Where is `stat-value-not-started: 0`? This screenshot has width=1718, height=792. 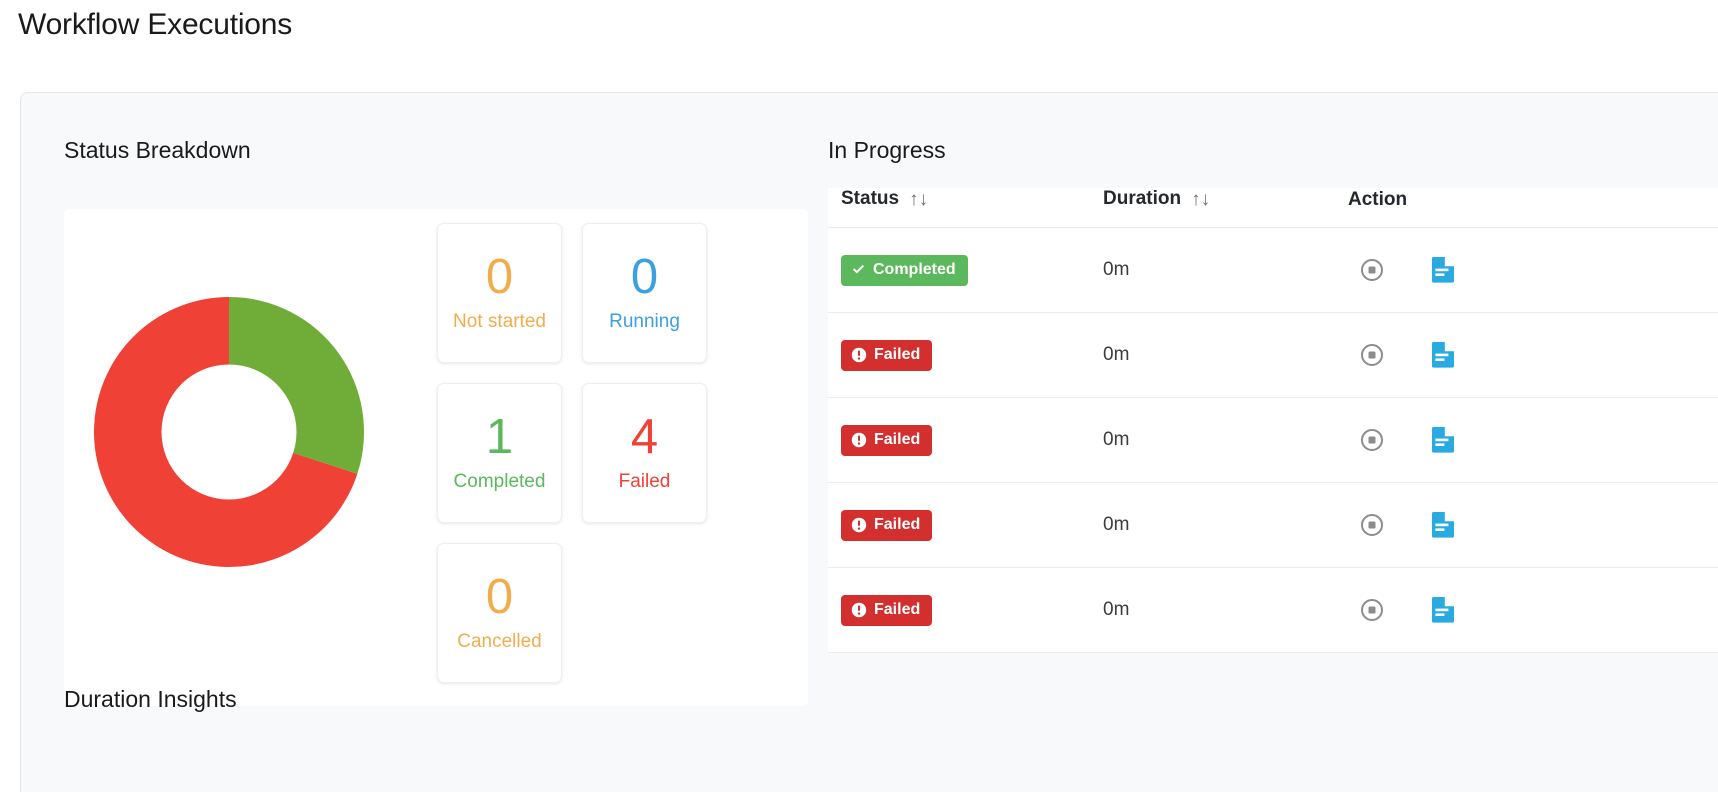 stat-value-not-started: 0 is located at coordinates (499, 277).